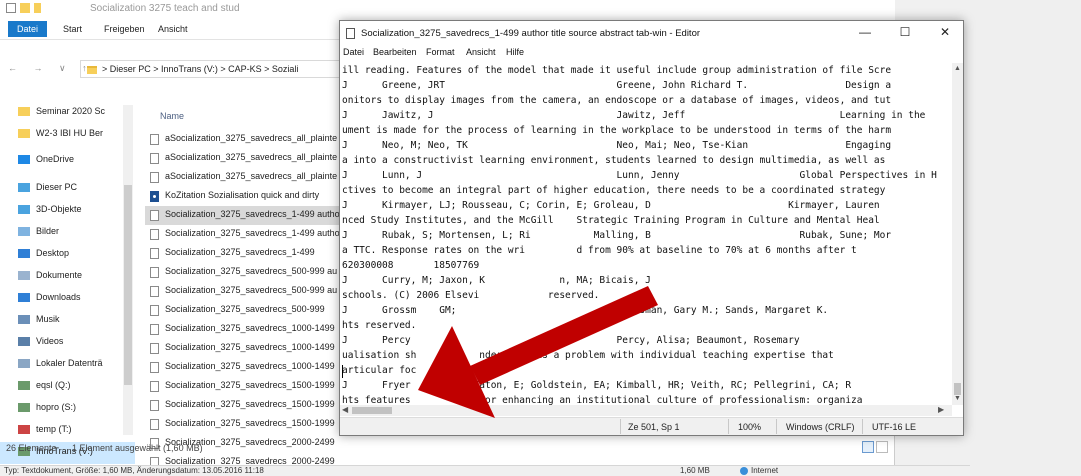  What do you see at coordinates (411, 265) in the screenshot?
I see `text-line: 620300008 18507769` at bounding box center [411, 265].